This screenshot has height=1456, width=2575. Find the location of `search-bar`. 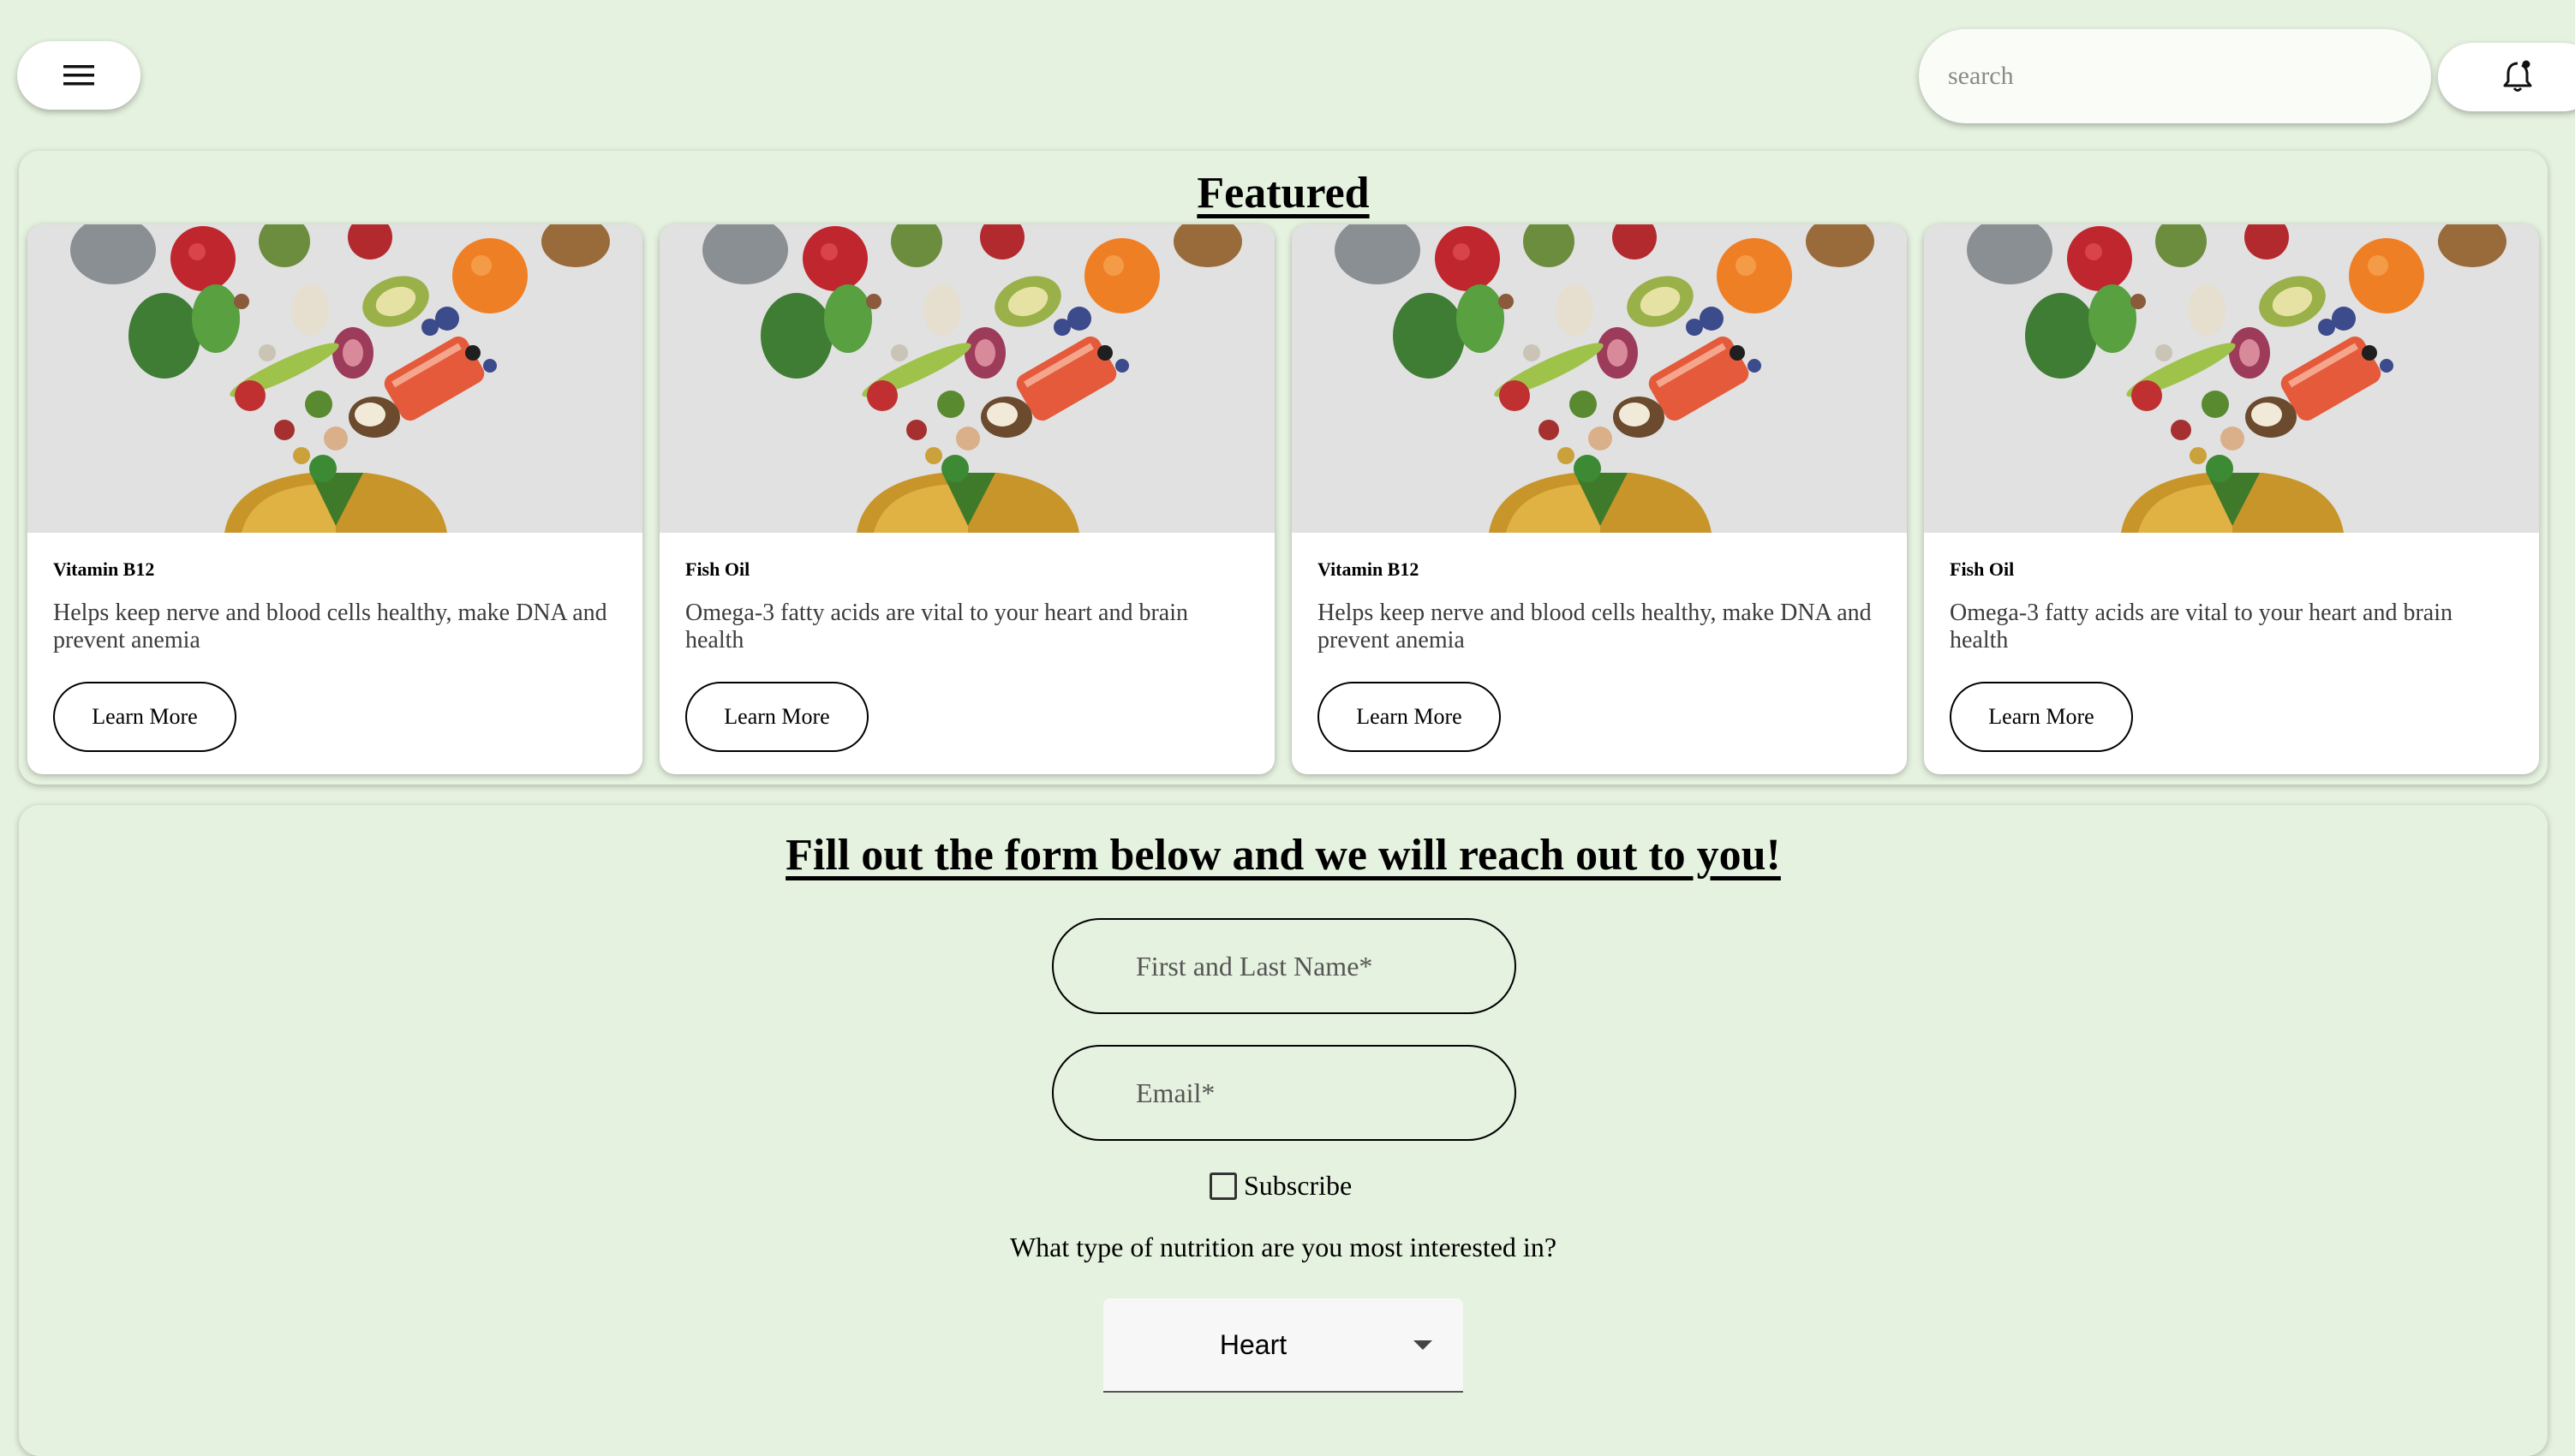

search-bar is located at coordinates (2175, 76).